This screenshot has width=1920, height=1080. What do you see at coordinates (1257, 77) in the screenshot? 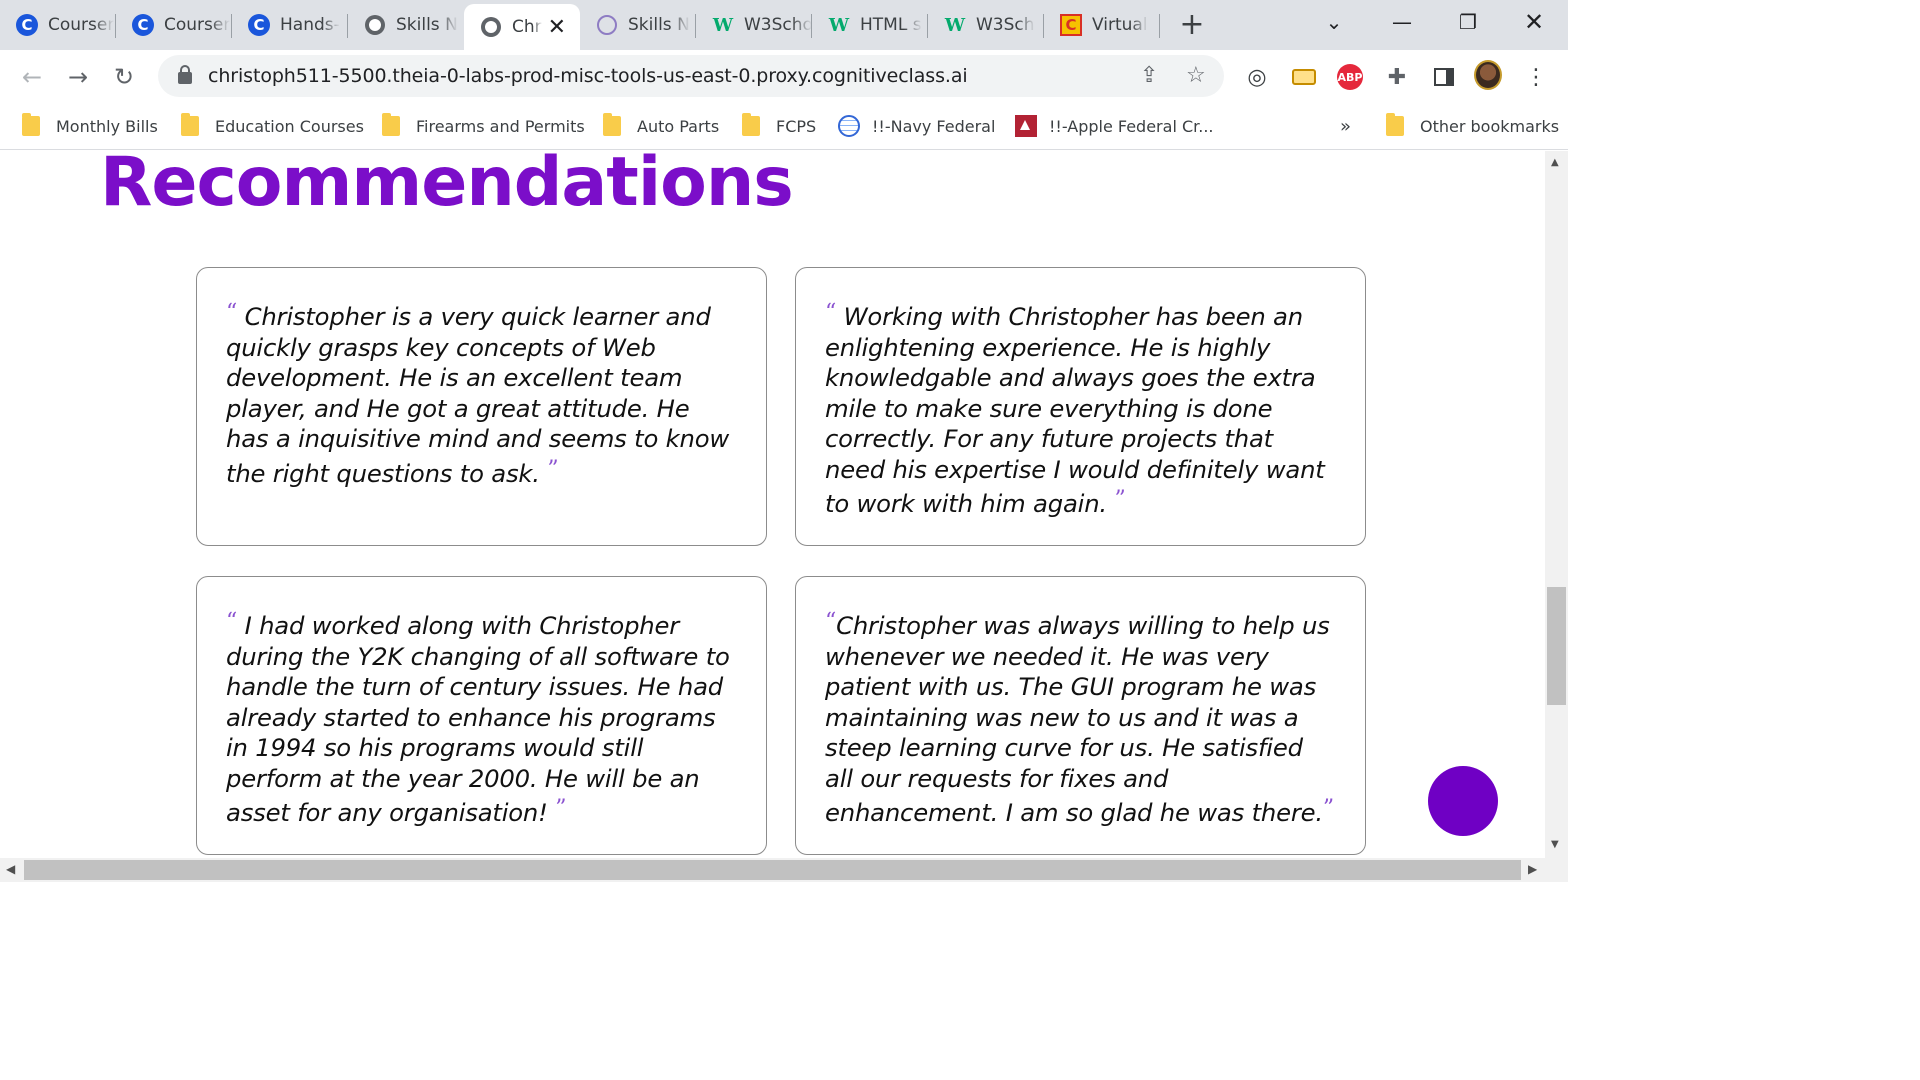
I see `extension-icon: ◎` at bounding box center [1257, 77].